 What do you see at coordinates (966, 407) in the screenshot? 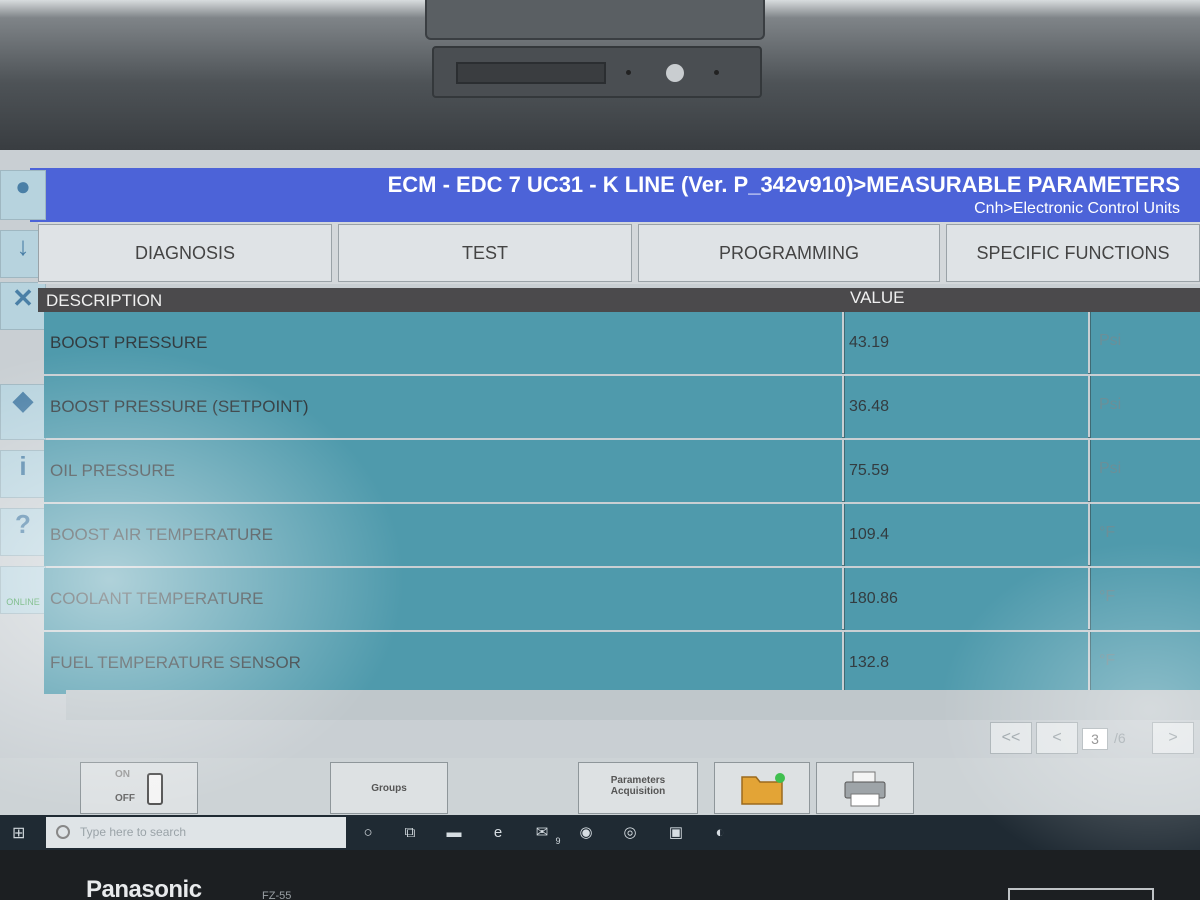
I see `parameter-value: 36.48` at bounding box center [966, 407].